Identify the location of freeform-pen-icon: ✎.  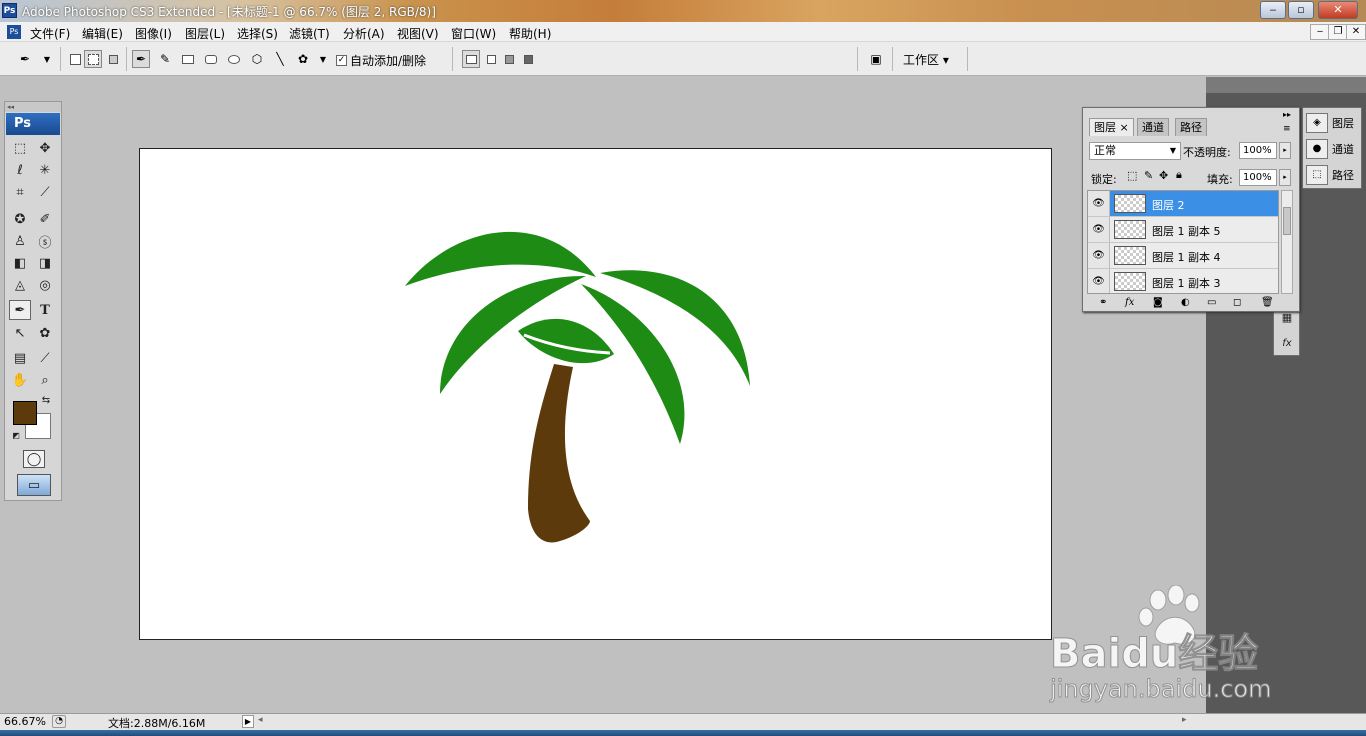
(165, 59).